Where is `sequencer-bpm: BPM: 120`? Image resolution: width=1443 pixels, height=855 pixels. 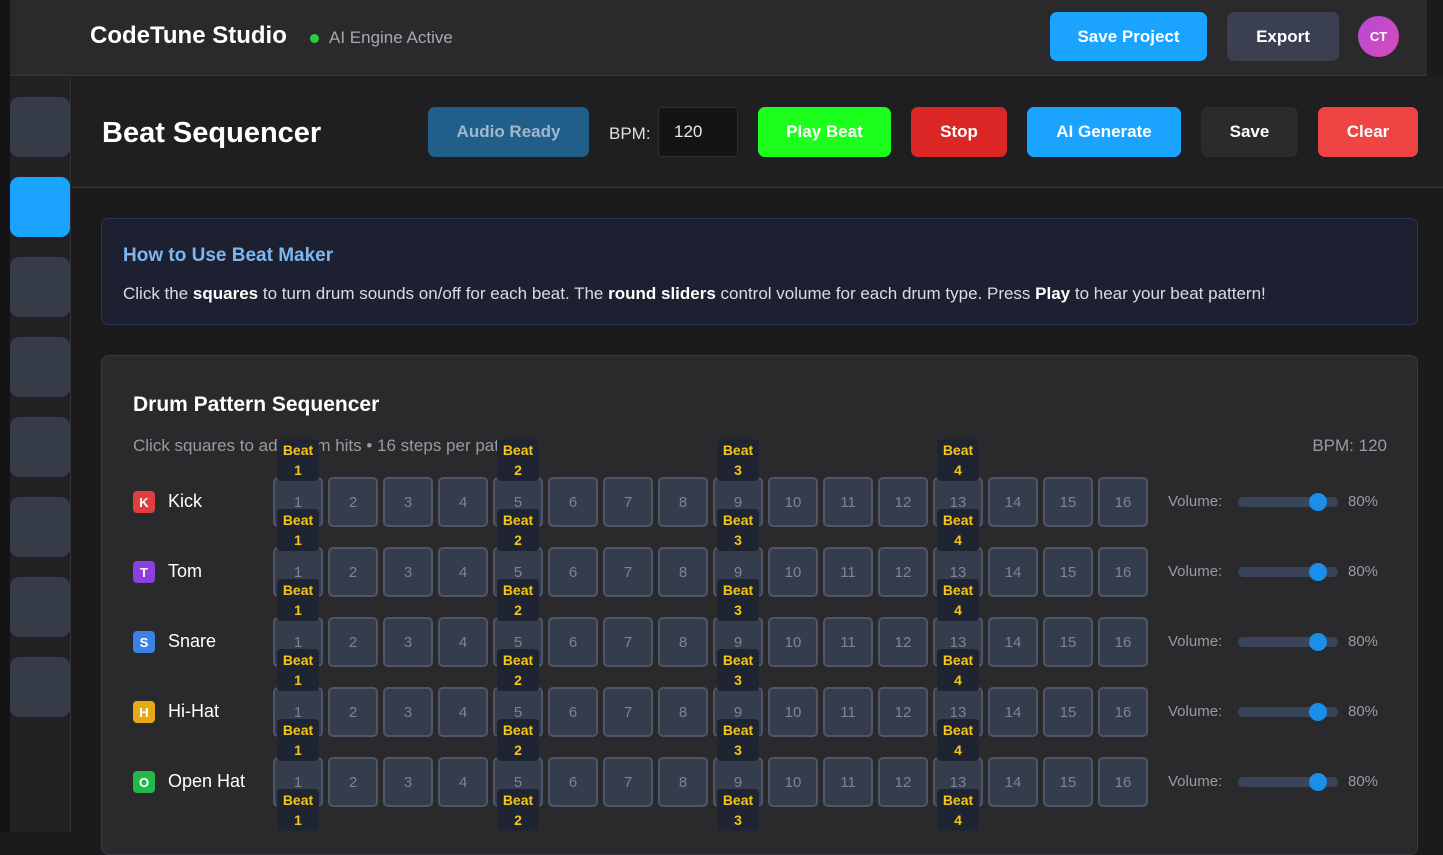 sequencer-bpm: BPM: 120 is located at coordinates (1349, 445).